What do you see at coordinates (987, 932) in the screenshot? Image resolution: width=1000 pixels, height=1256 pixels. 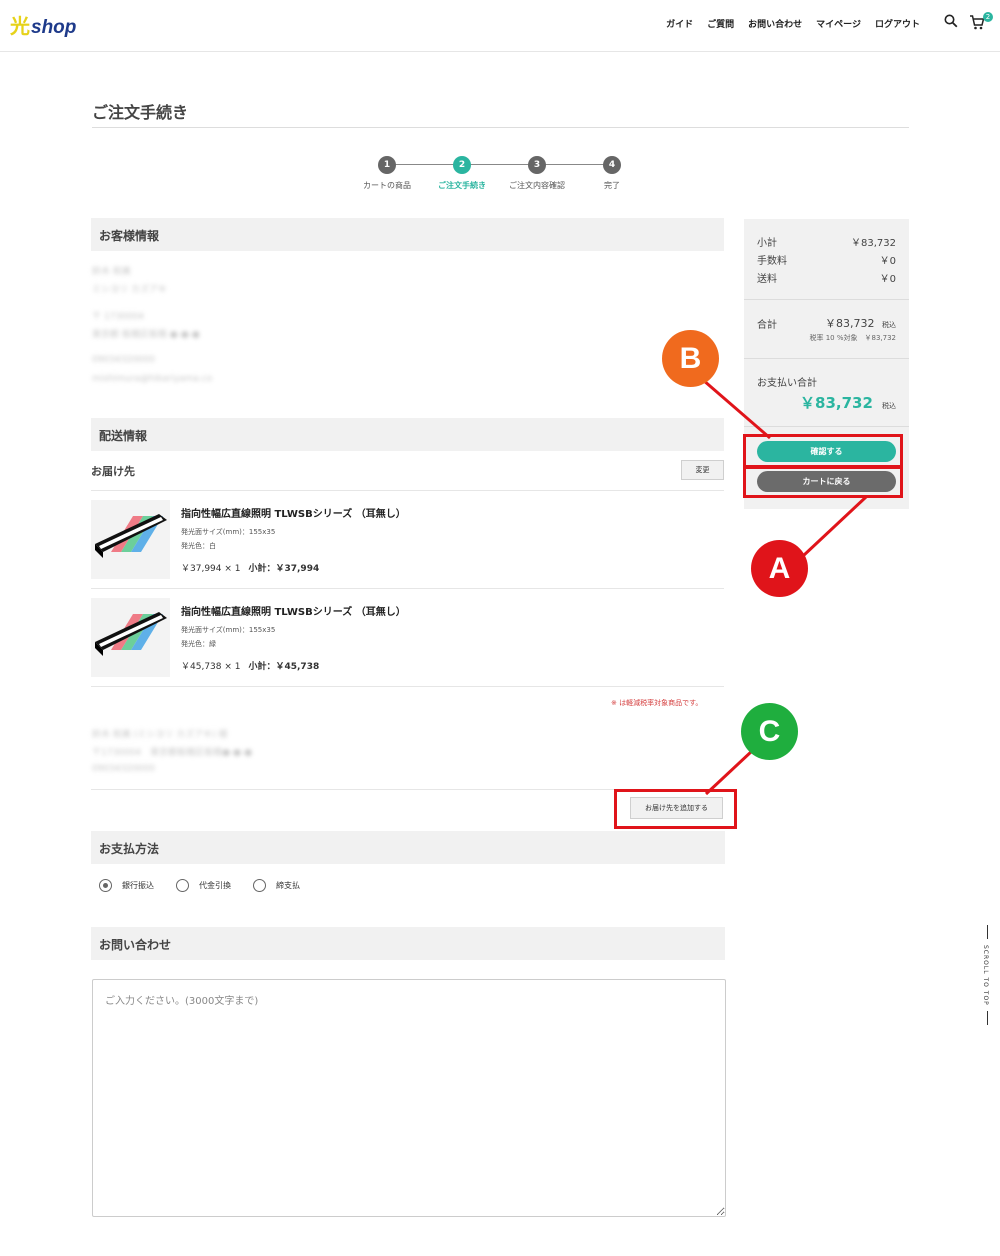 I see `scroll-line-top` at bounding box center [987, 932].